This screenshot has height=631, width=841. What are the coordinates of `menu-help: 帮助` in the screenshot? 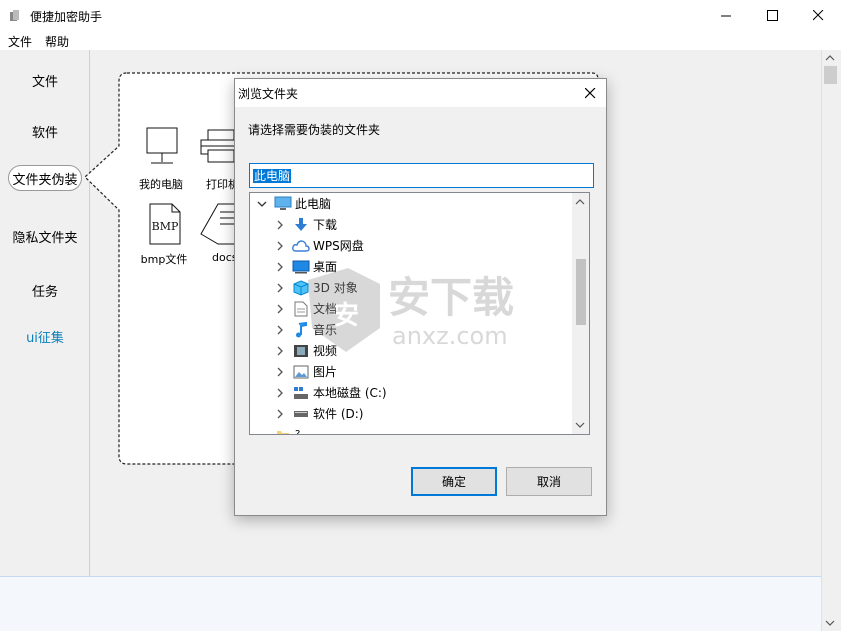 It's located at (57, 41).